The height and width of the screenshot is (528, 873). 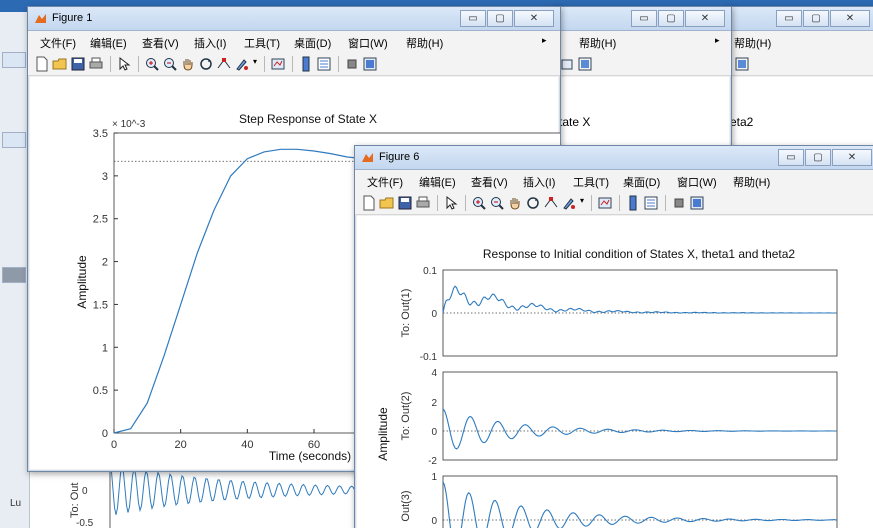 What do you see at coordinates (434, 477) in the screenshot?
I see `subplot-3-tick: 1` at bounding box center [434, 477].